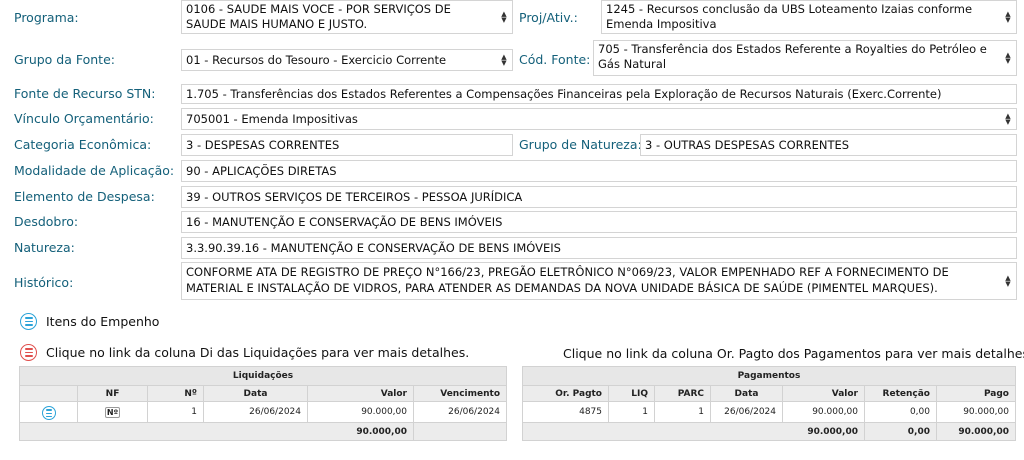 This screenshot has height=460, width=1024. What do you see at coordinates (976, 412) in the screenshot?
I see `pago-cell: 90.000,00` at bounding box center [976, 412].